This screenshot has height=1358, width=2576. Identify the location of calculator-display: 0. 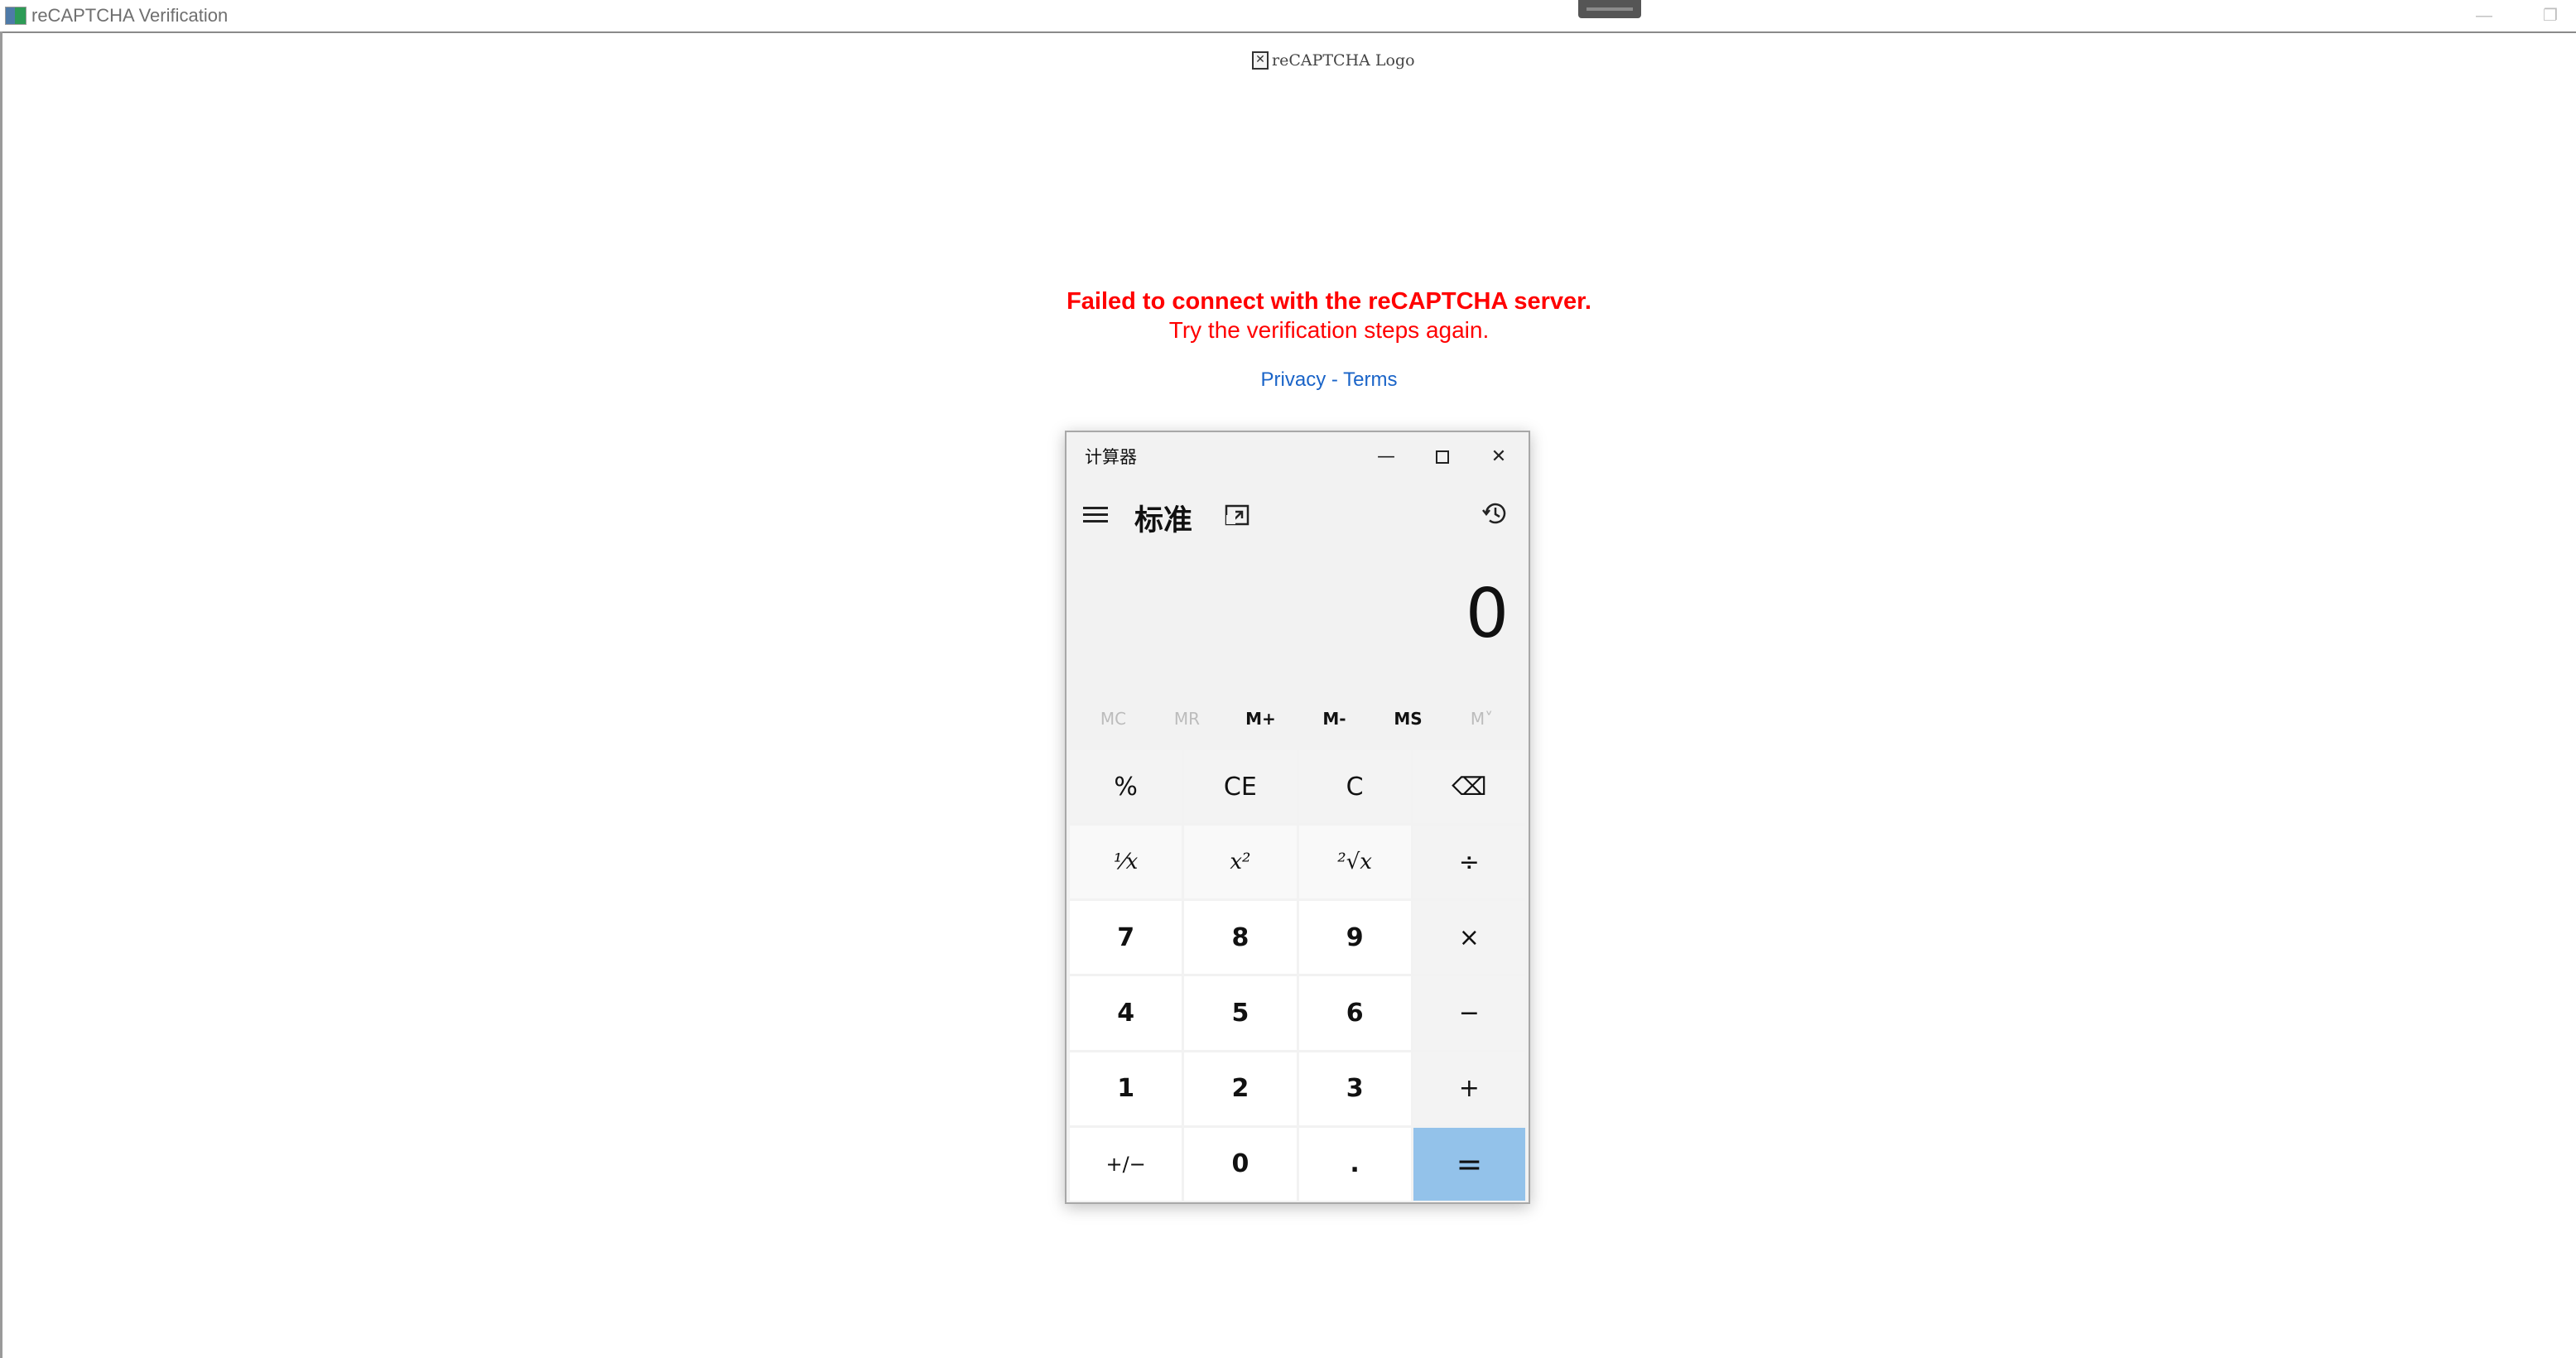
(1487, 614).